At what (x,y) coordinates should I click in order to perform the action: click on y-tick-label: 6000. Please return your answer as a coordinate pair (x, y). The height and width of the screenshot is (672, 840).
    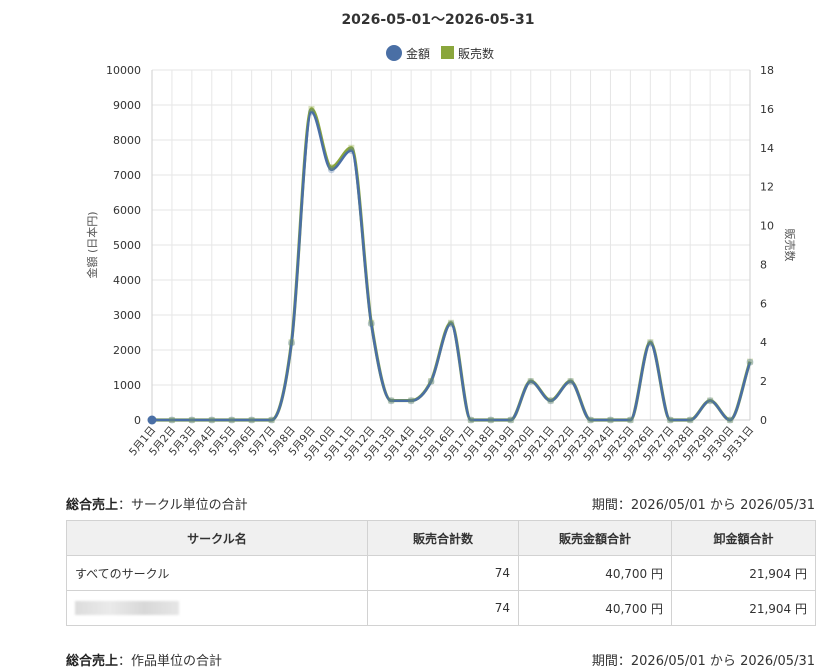
    Looking at the image, I should click on (127, 210).